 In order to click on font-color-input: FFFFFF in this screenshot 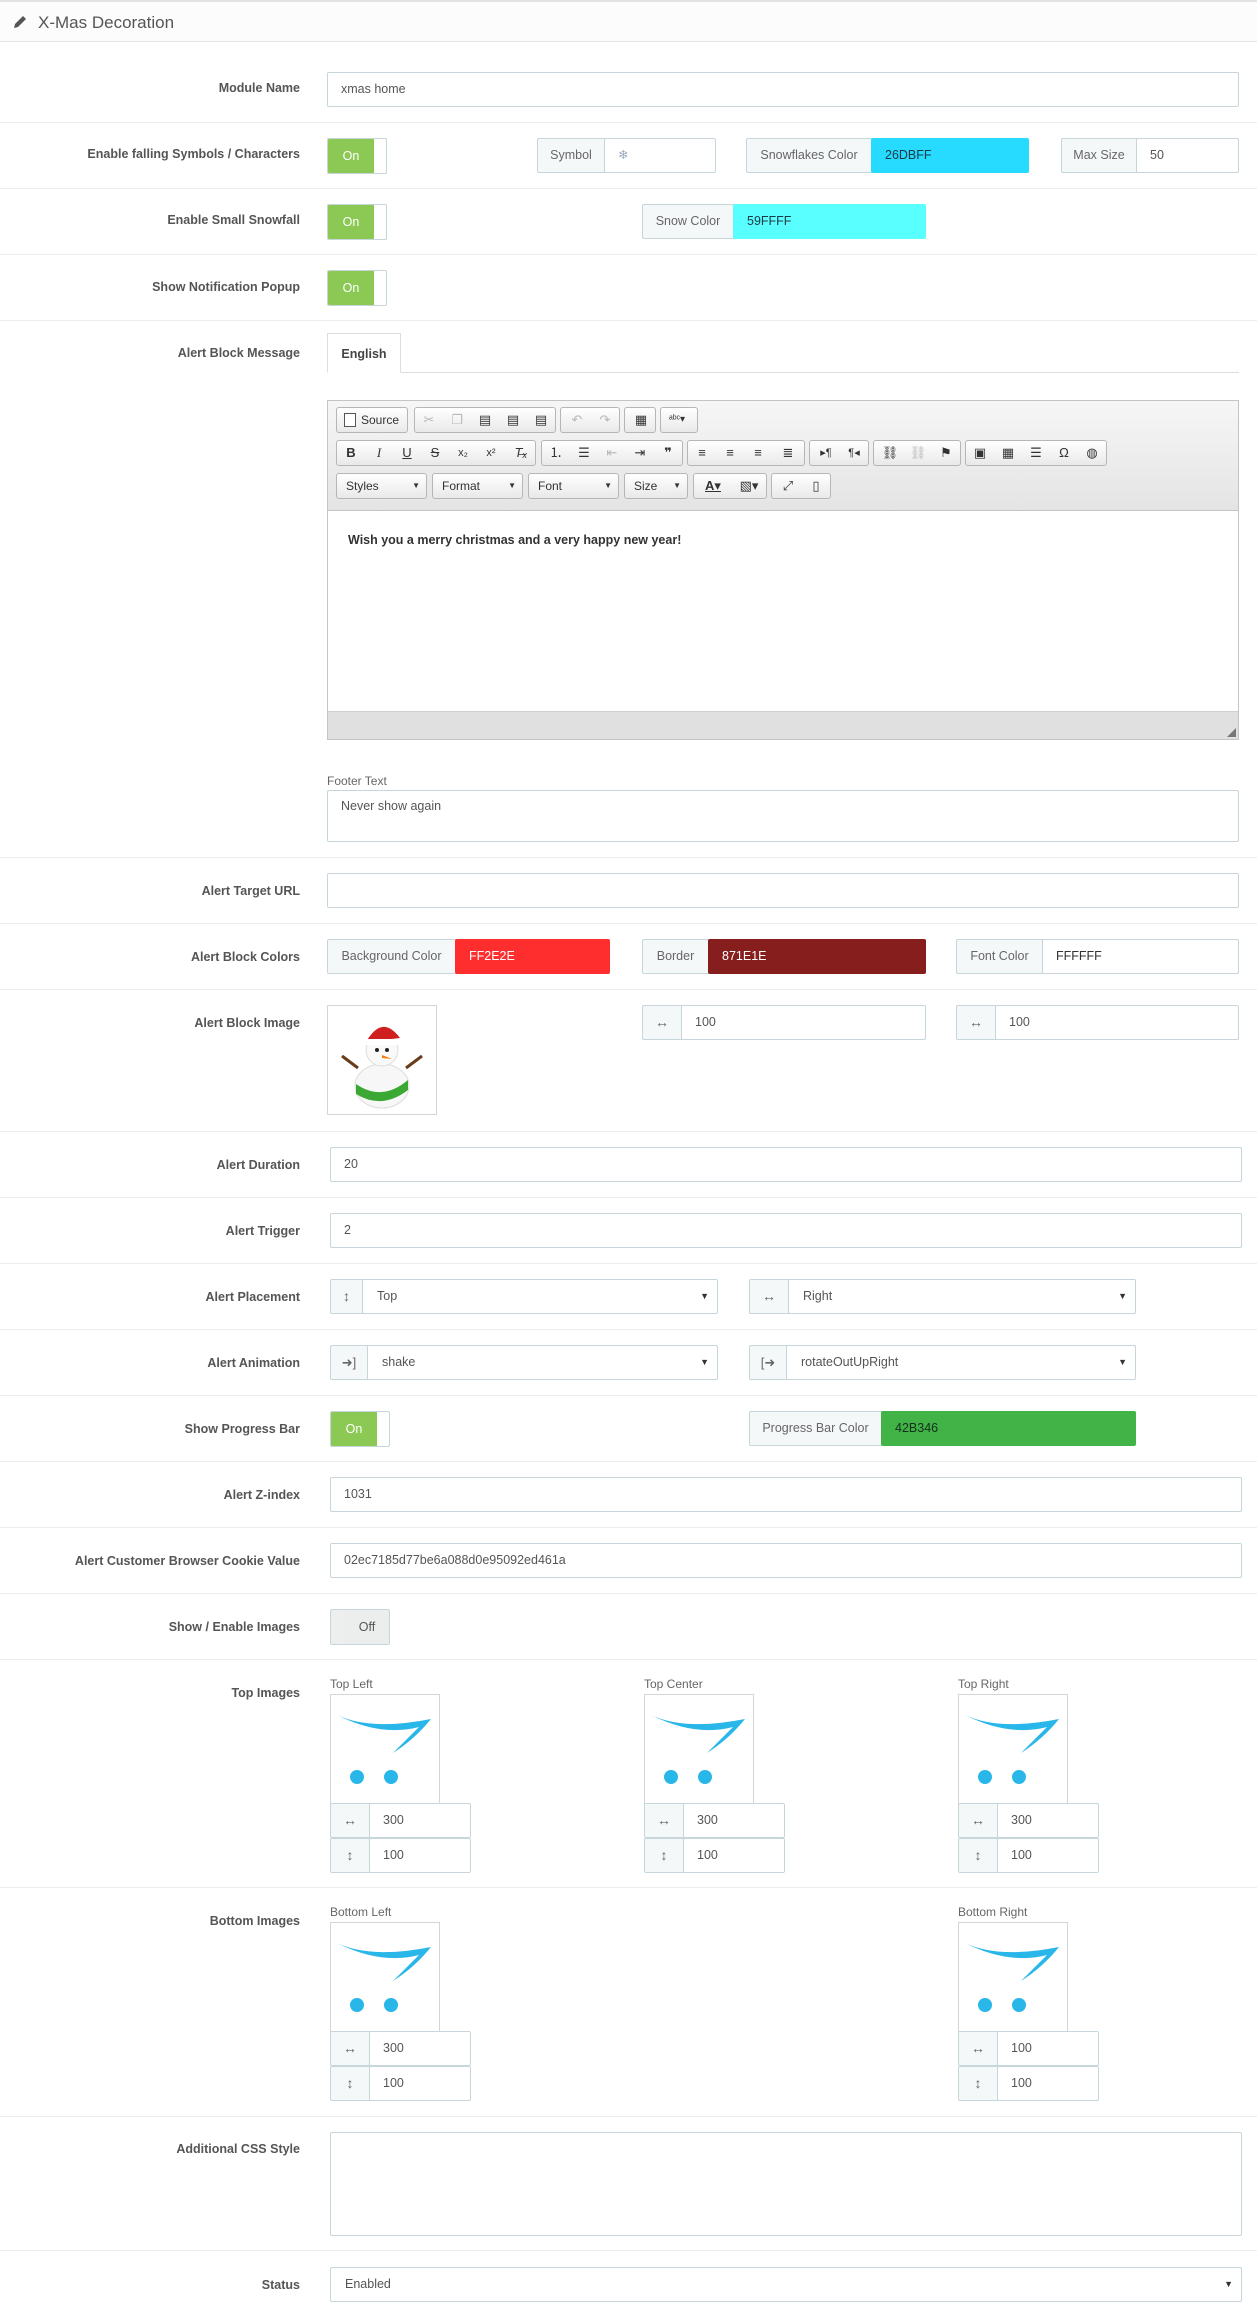, I will do `click(1140, 956)`.